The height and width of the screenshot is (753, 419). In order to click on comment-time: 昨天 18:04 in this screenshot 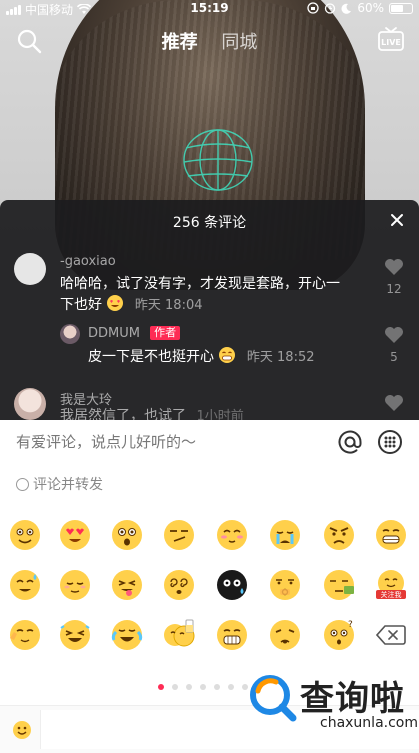, I will do `click(168, 305)`.